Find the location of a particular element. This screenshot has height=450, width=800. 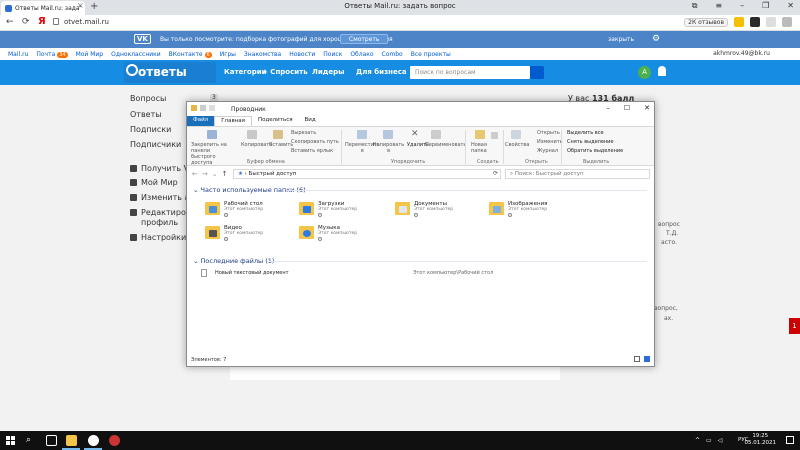

details-view-icon is located at coordinates (637, 359).